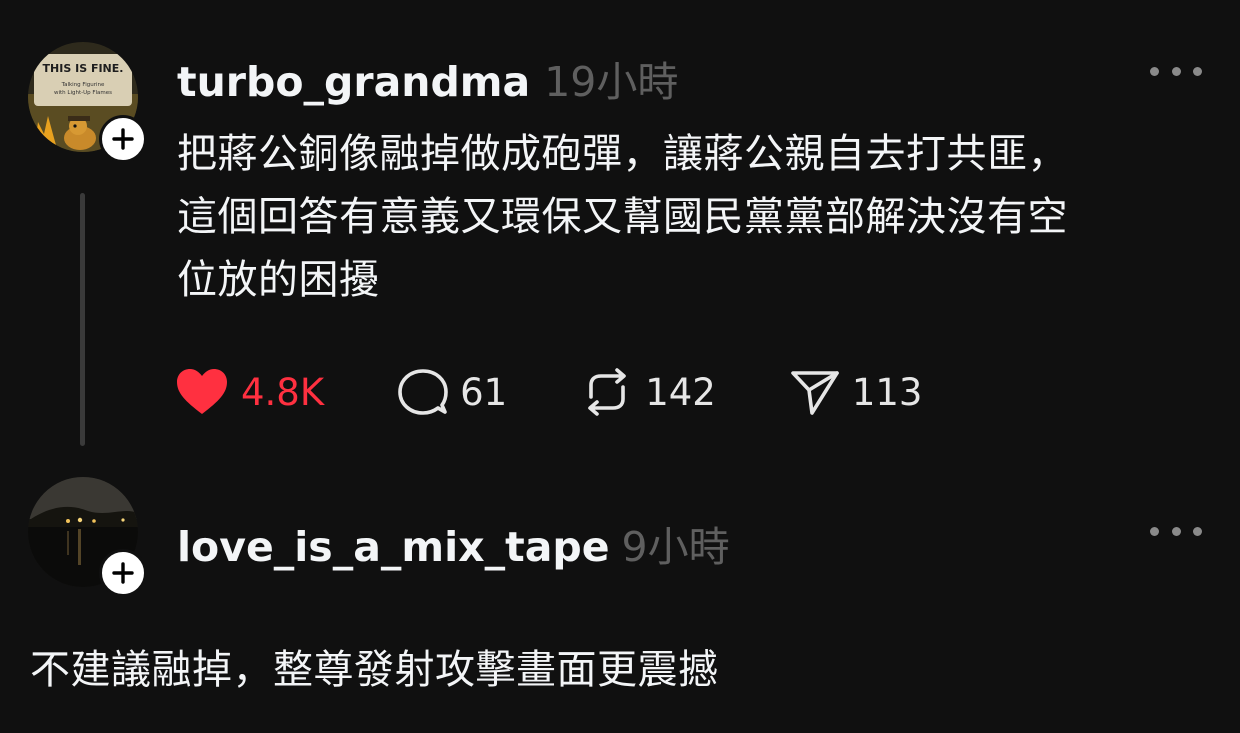 This screenshot has height=733, width=1240. I want to click on repost-count: 142, so click(680, 392).